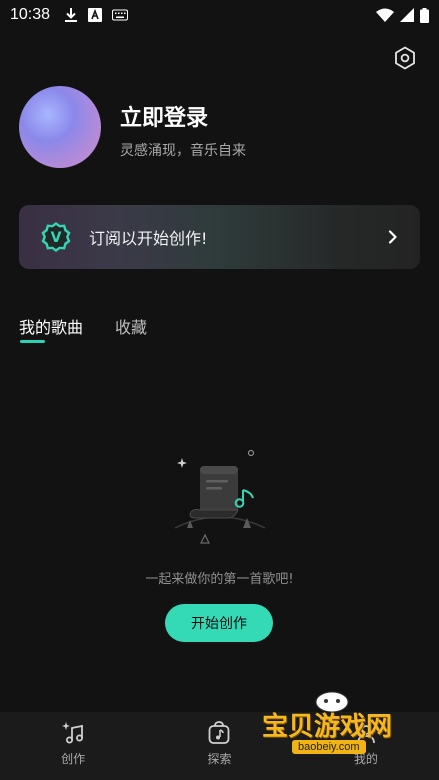 Image resolution: width=439 pixels, height=780 pixels. I want to click on chevron-right-icon, so click(393, 237).